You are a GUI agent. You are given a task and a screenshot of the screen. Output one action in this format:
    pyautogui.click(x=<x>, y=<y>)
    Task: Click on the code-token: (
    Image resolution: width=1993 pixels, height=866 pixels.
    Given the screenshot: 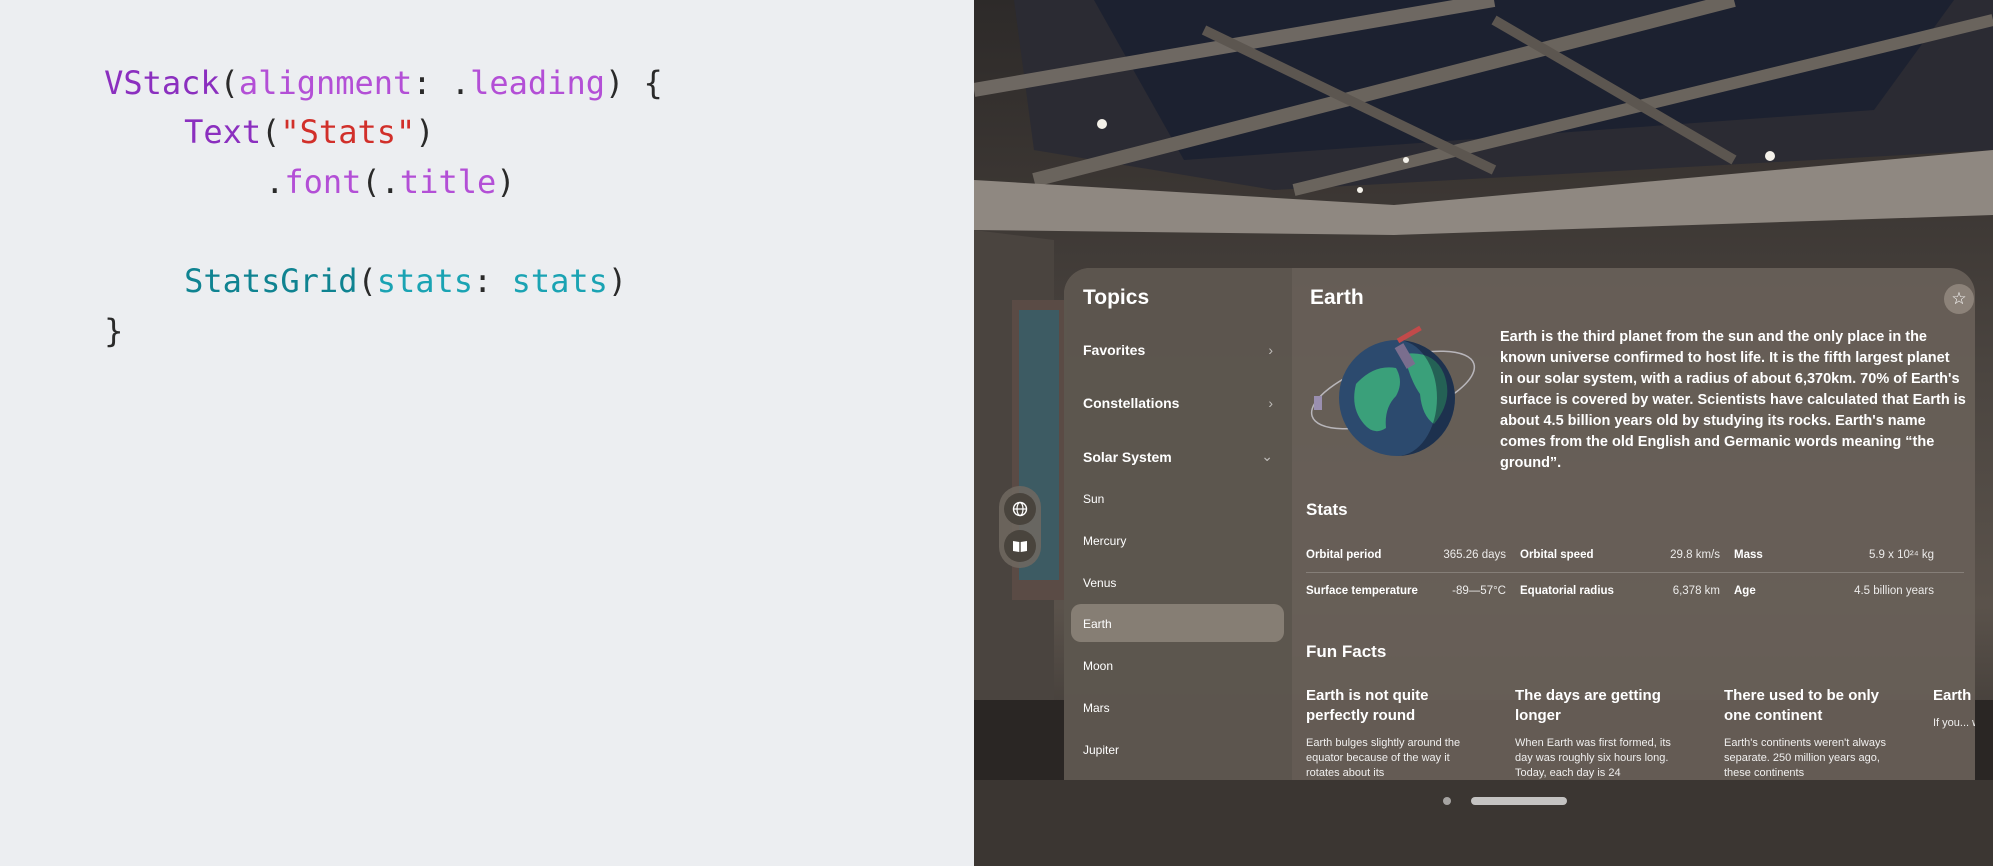 What is the action you would take?
    pyautogui.click(x=367, y=281)
    